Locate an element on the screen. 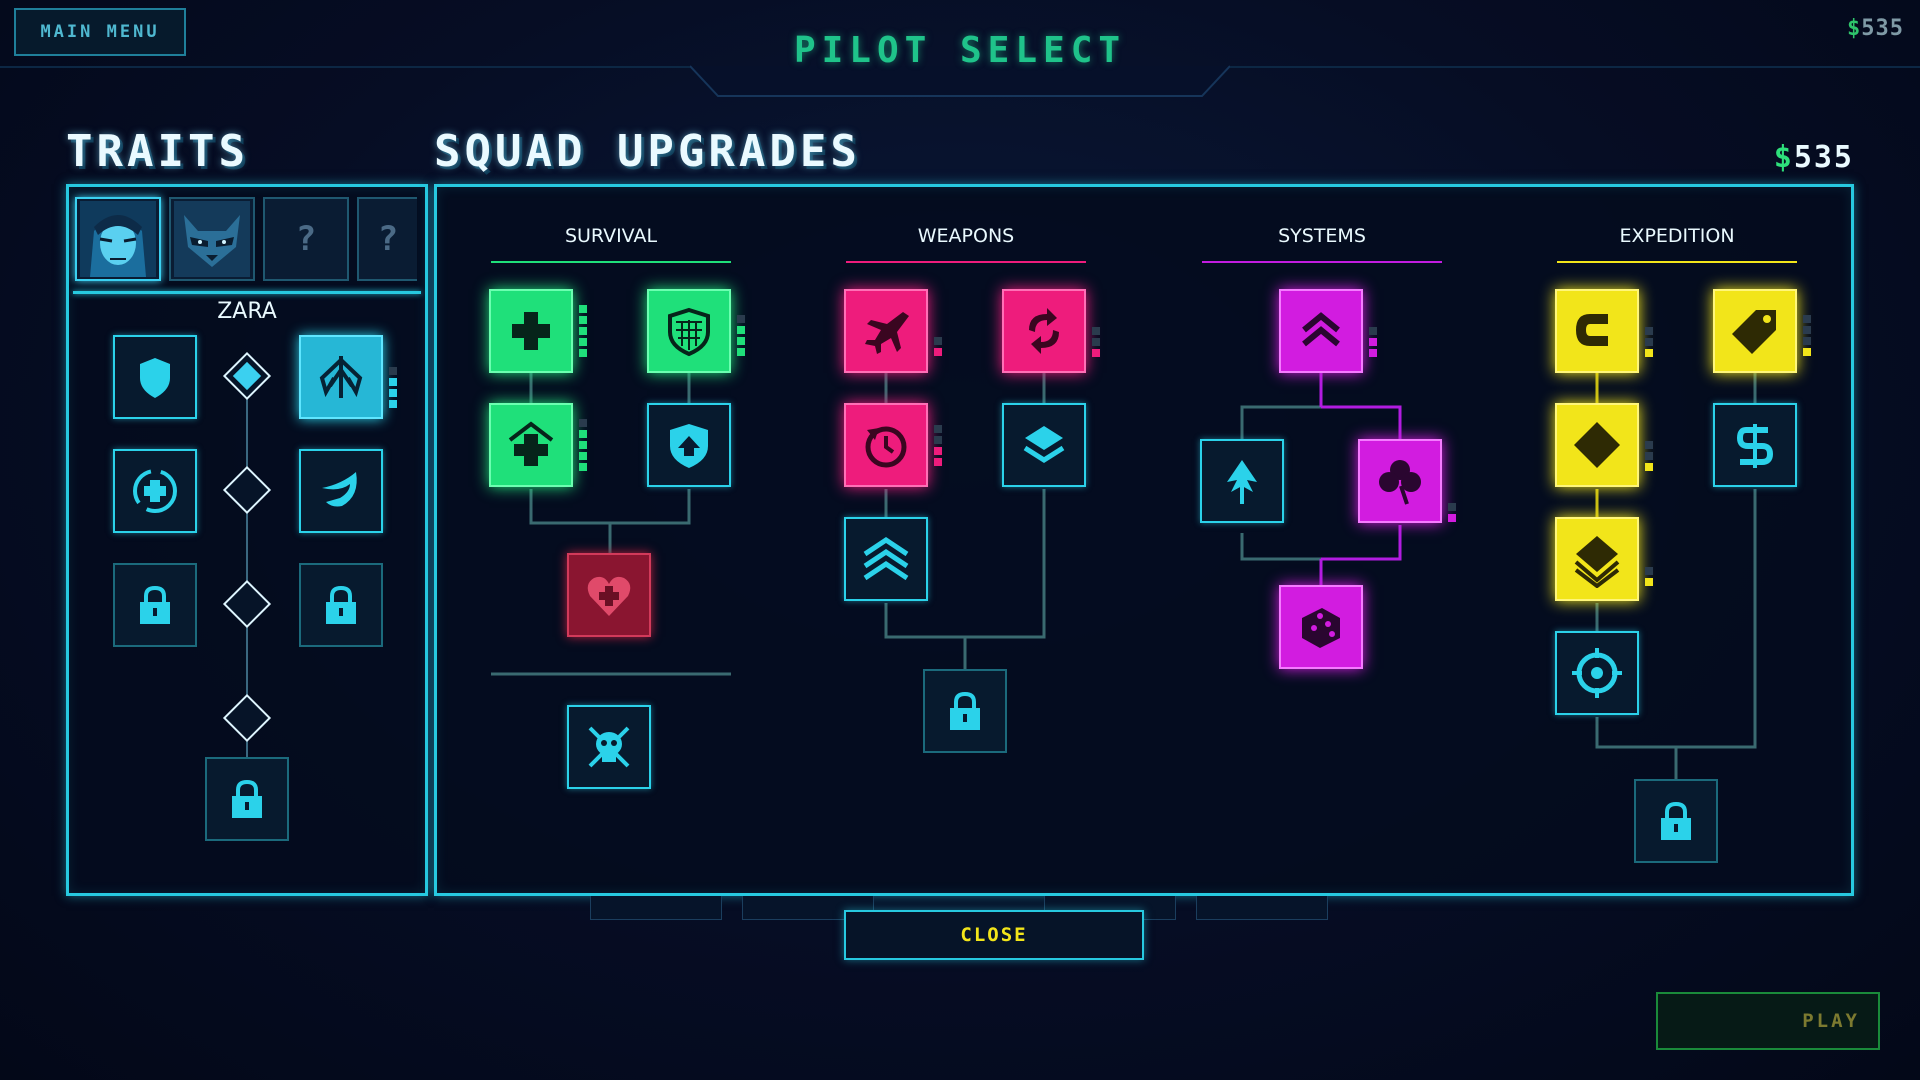 The height and width of the screenshot is (1080, 1920). reload-icon is located at coordinates (1044, 331).